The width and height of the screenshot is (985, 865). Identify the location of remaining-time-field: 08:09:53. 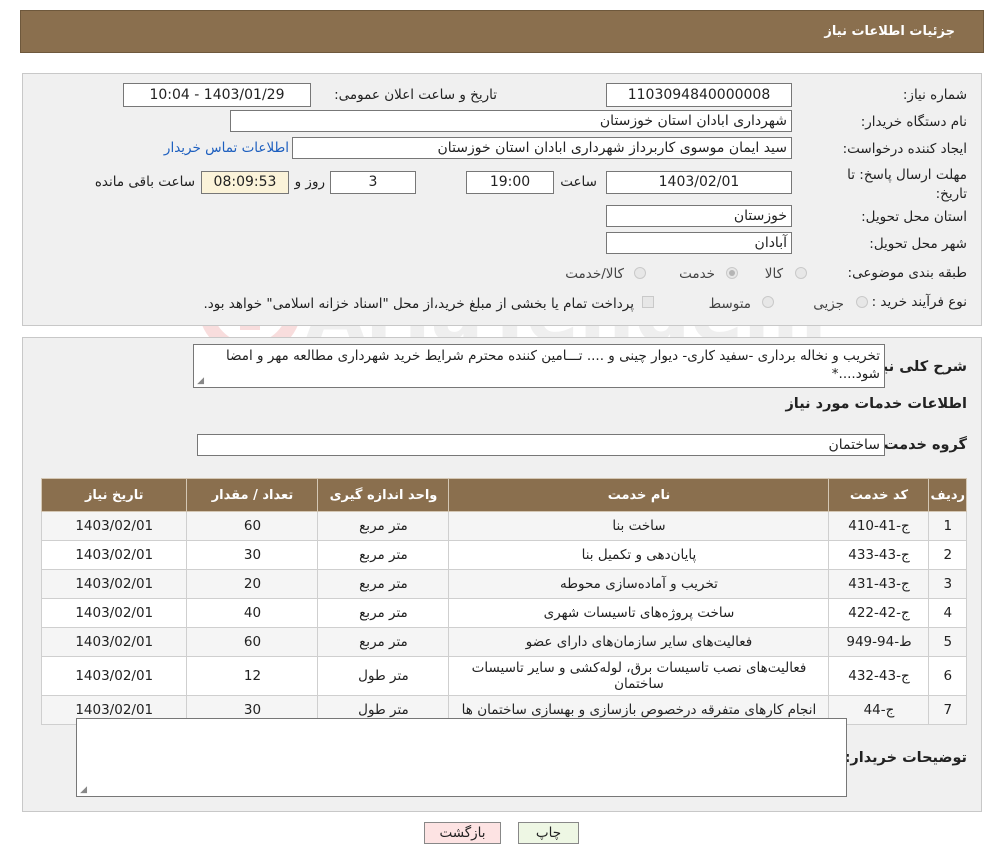
(245, 182).